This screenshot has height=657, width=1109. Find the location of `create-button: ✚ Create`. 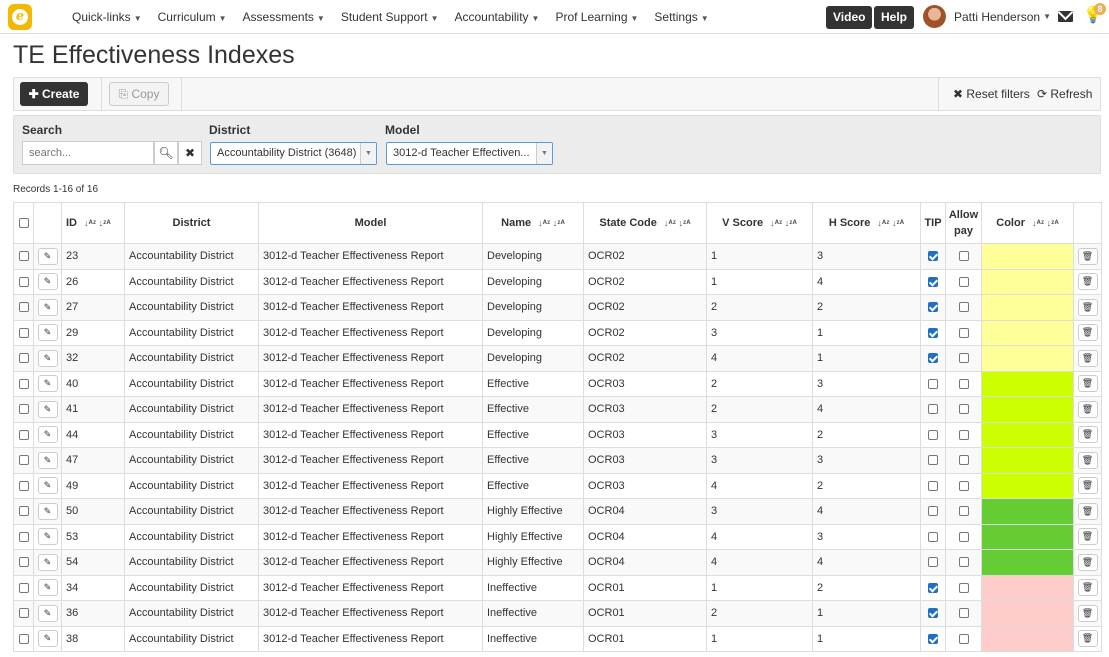

create-button: ✚ Create is located at coordinates (54, 94).